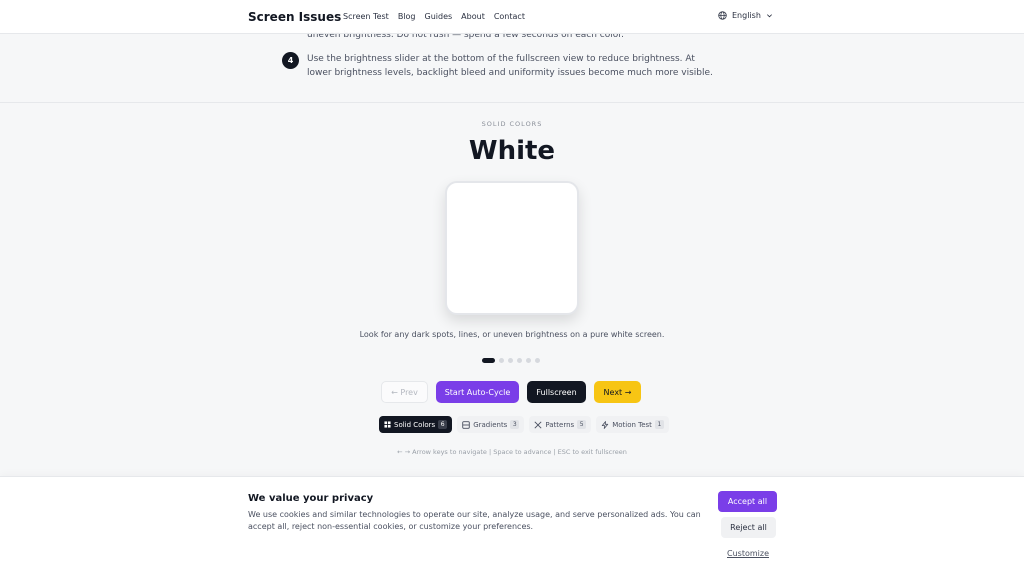 The width and height of the screenshot is (1024, 576). Describe the element at coordinates (748, 527) in the screenshot. I see `reject-all-button: Reject all` at that location.